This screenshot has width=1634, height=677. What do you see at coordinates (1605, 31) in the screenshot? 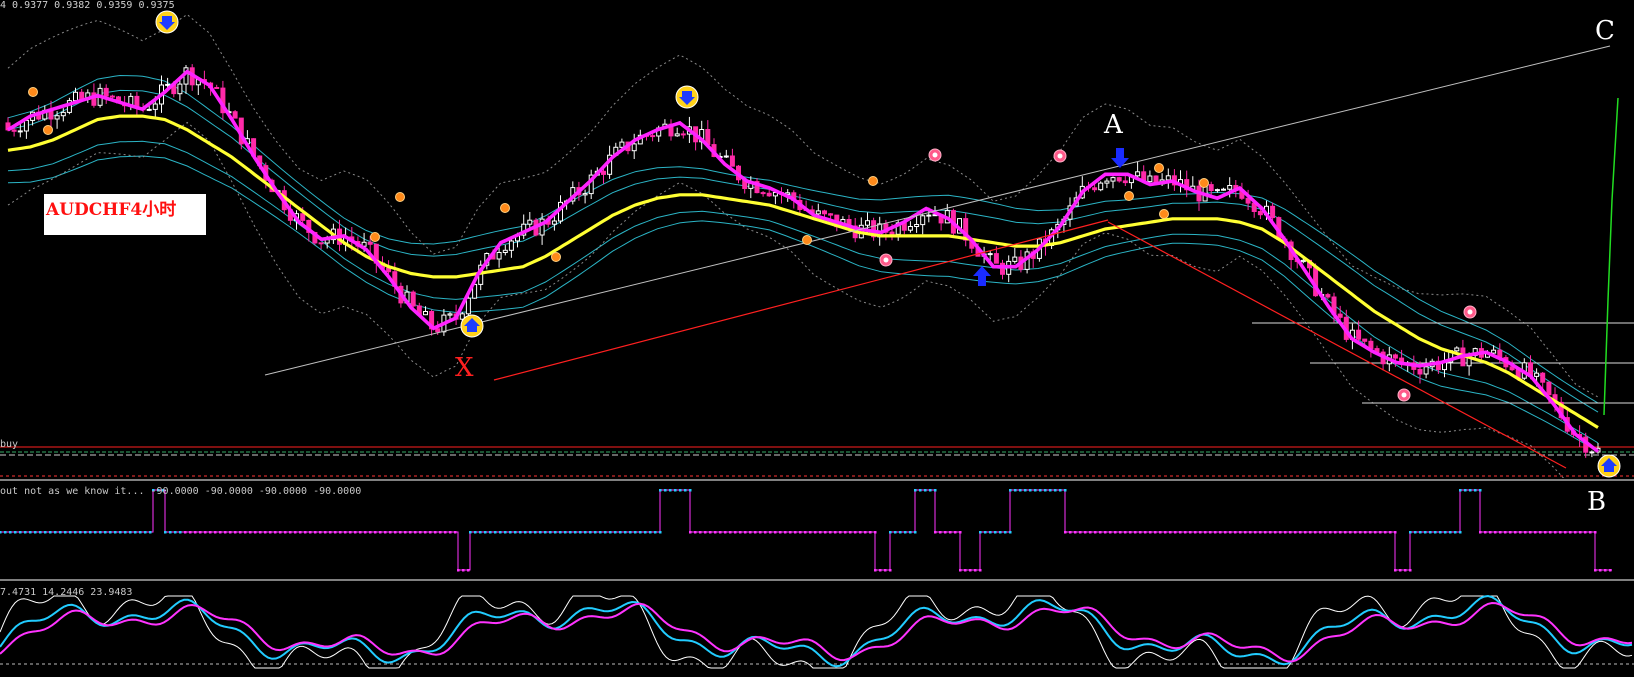
I see `point-label-c: C` at bounding box center [1605, 31].